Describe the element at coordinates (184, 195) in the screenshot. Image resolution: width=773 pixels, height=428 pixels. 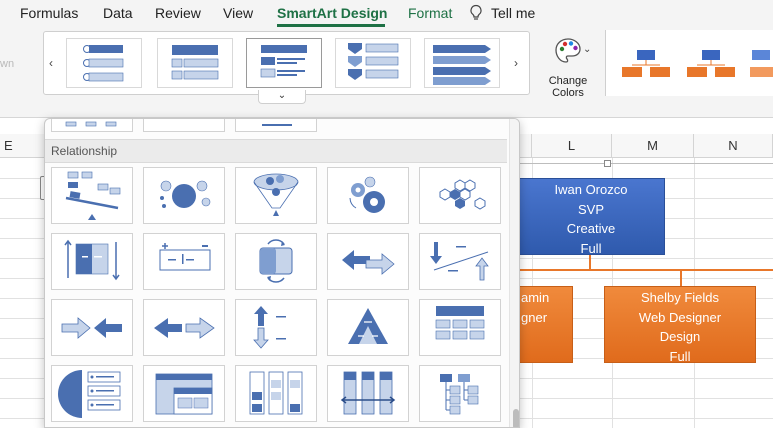
I see `layout-item-circle-relationship` at that location.